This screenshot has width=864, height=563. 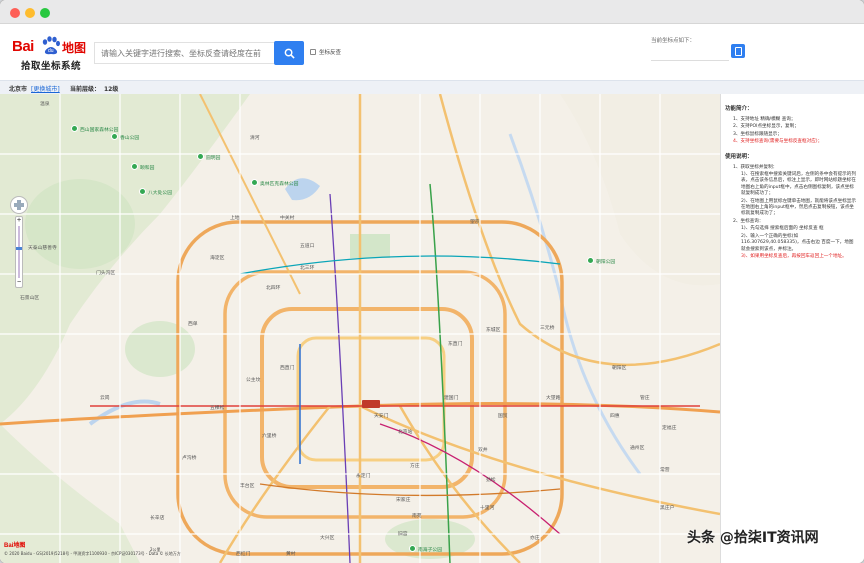 What do you see at coordinates (291, 553) in the screenshot?
I see `map-label: 黄村` at bounding box center [291, 553].